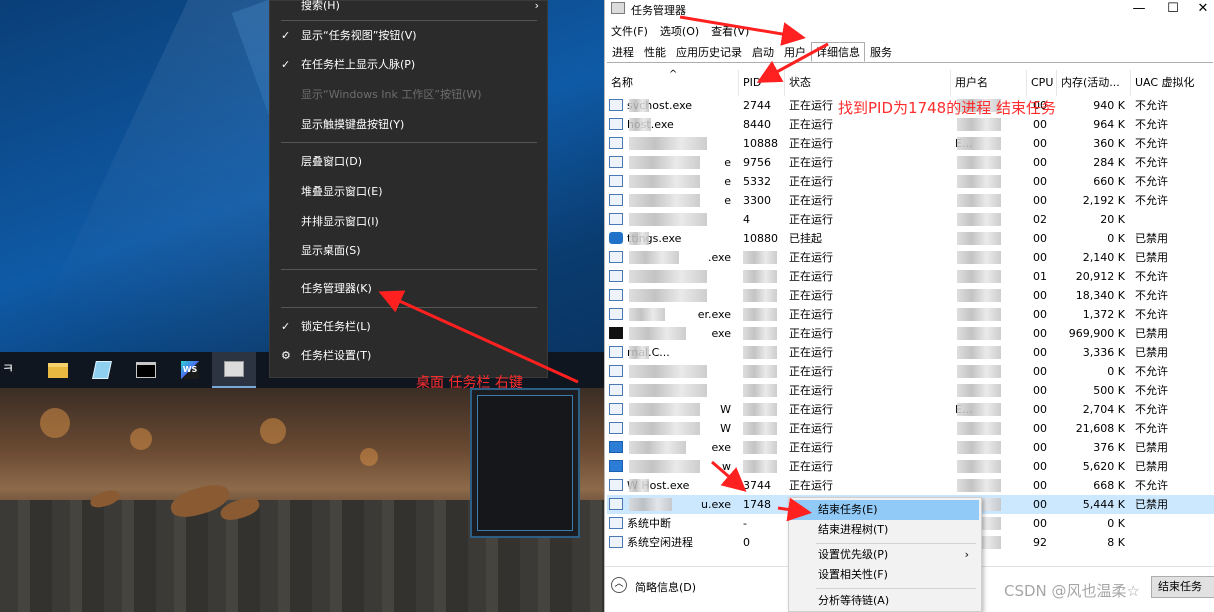 This screenshot has width=1214, height=612. I want to click on taskbar-app-file-explorer, so click(58, 370).